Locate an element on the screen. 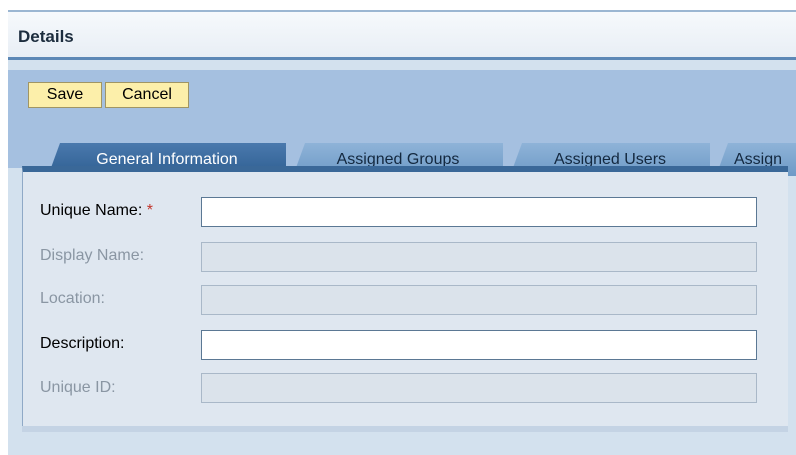 The image size is (796, 455). title-bar: Details is located at coordinates (402, 35).